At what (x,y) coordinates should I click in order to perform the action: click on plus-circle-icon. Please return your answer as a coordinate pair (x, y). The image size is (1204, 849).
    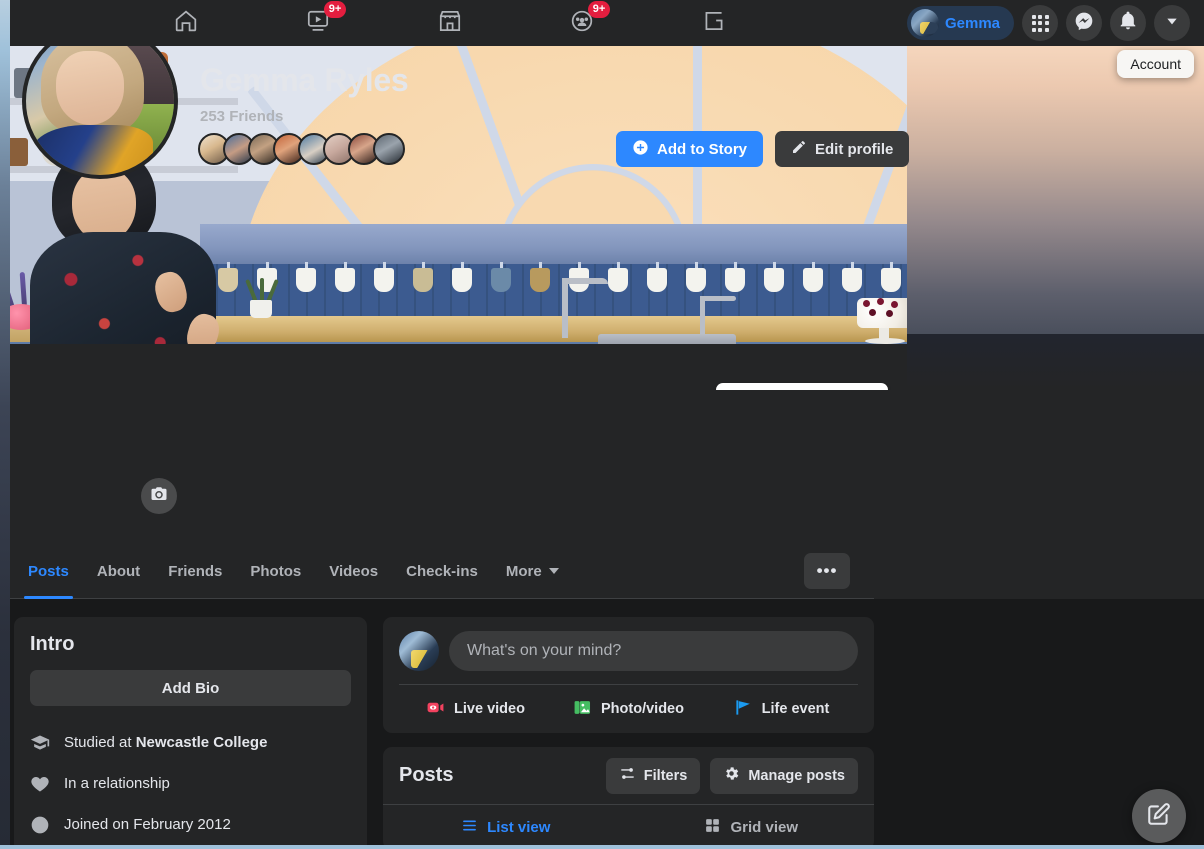
    Looking at the image, I should click on (640, 149).